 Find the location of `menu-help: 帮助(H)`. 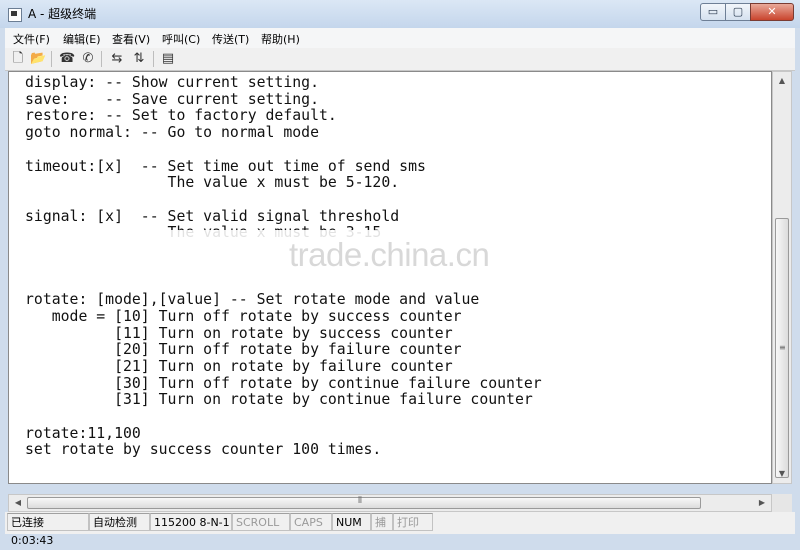

menu-help: 帮助(H) is located at coordinates (280, 39).